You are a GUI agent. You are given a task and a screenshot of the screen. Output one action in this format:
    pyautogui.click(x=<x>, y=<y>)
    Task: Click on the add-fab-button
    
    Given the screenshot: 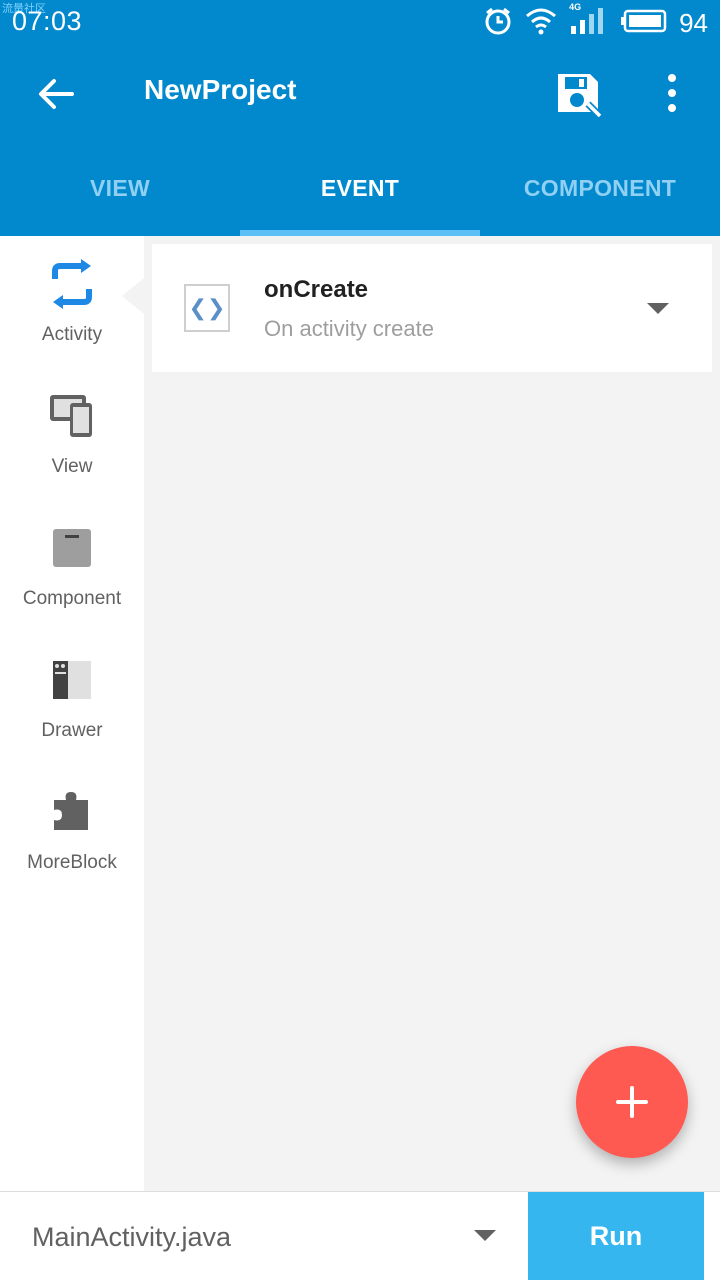 What is the action you would take?
    pyautogui.click(x=632, y=1102)
    